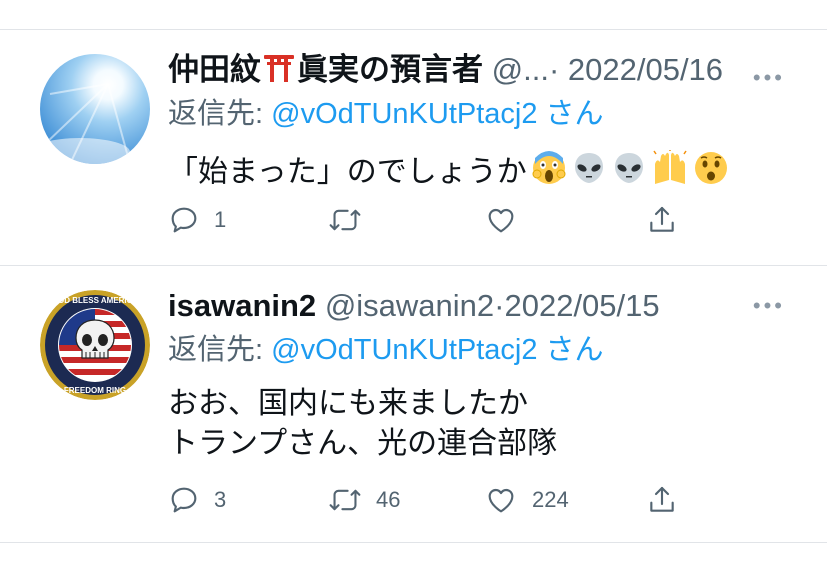 The width and height of the screenshot is (827, 563). Describe the element at coordinates (242, 305) in the screenshot. I see `display-name: isawanin2` at that location.